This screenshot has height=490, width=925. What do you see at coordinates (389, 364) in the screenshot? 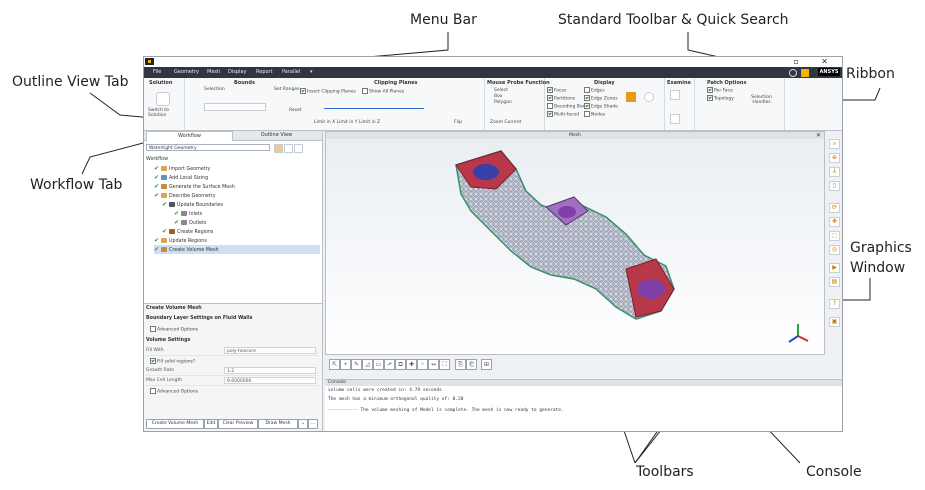
I see `probe-icon: ⬏` at bounding box center [389, 364].